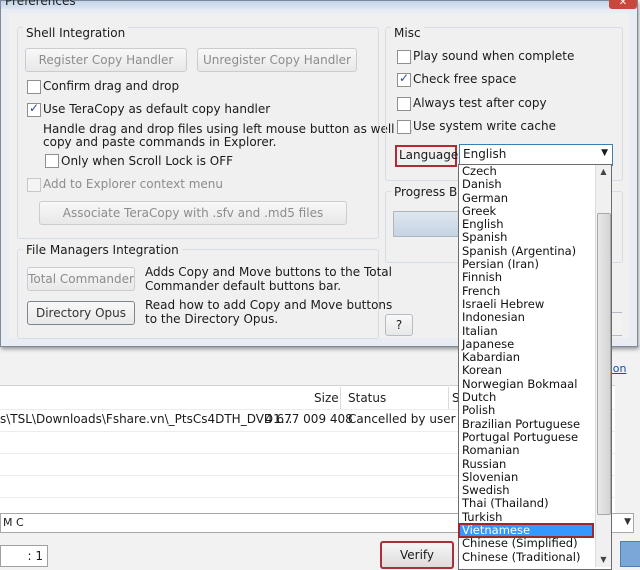 Image resolution: width=640 pixels, height=570 pixels. What do you see at coordinates (269, 305) in the screenshot?
I see `directory-opus-desc-line1: Read how to add Copy and Move buttons` at bounding box center [269, 305].